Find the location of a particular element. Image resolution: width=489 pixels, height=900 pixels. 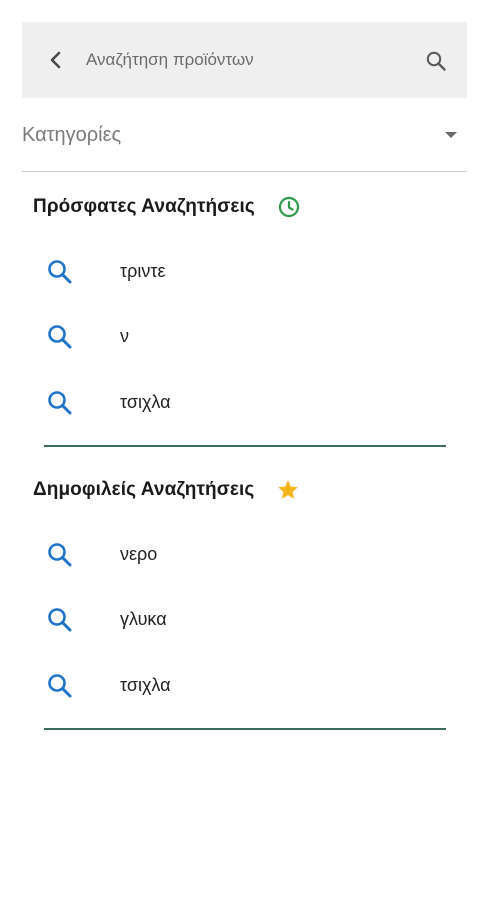

popular-search-label: τσιχλα is located at coordinates (145, 685).